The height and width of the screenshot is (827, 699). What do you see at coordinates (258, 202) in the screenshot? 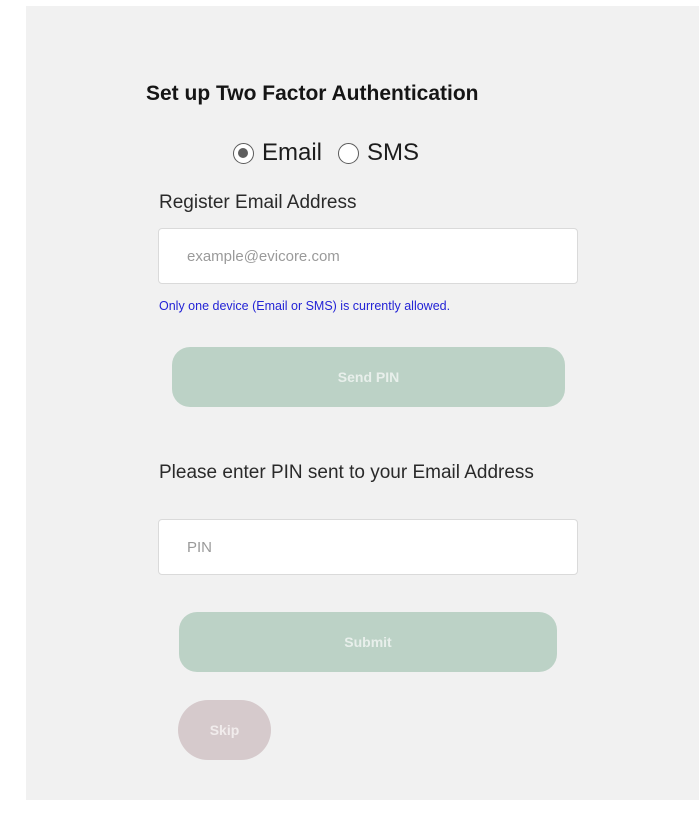
I see `email-field-label: Register Email Address` at bounding box center [258, 202].